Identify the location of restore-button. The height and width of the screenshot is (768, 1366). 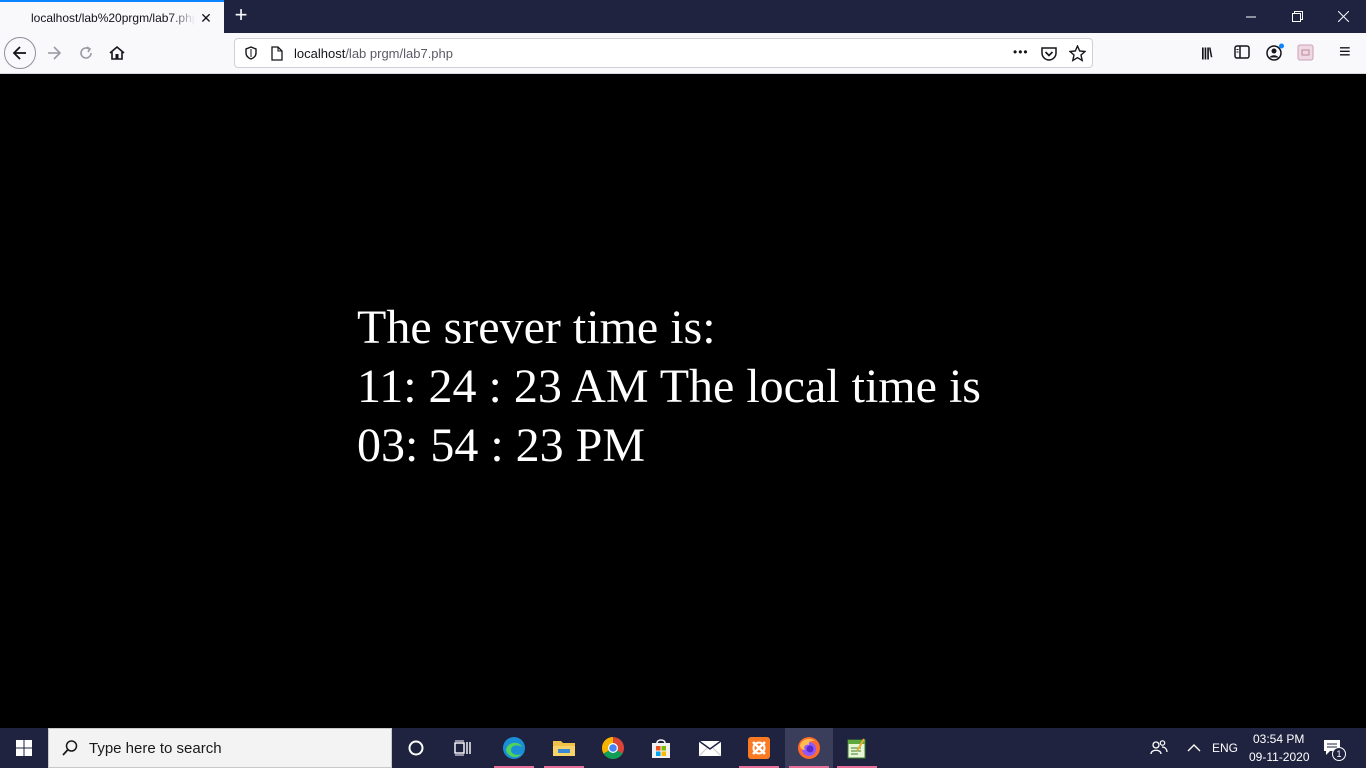
(1297, 16).